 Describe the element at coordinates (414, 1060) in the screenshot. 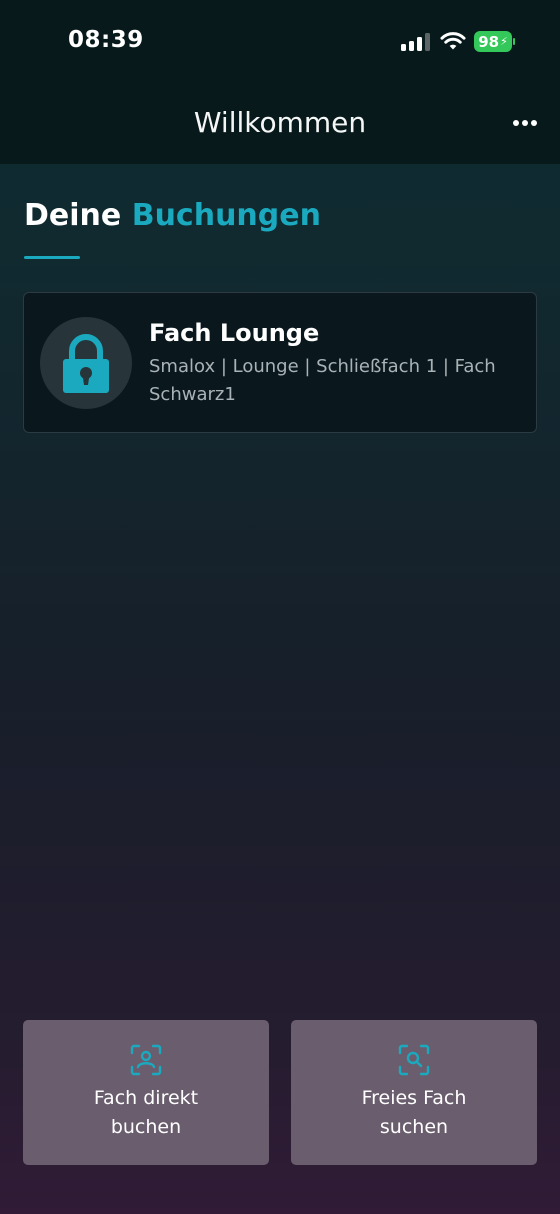

I see `scan-search-icon` at that location.